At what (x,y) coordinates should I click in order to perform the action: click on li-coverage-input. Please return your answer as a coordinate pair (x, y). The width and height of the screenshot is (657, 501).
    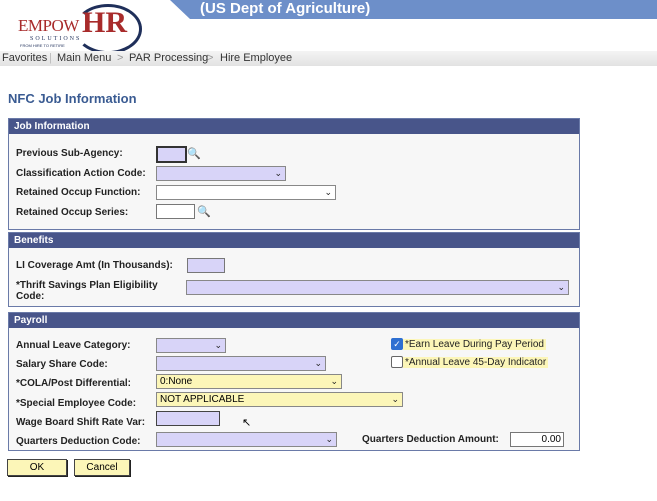
    Looking at the image, I should click on (206, 265).